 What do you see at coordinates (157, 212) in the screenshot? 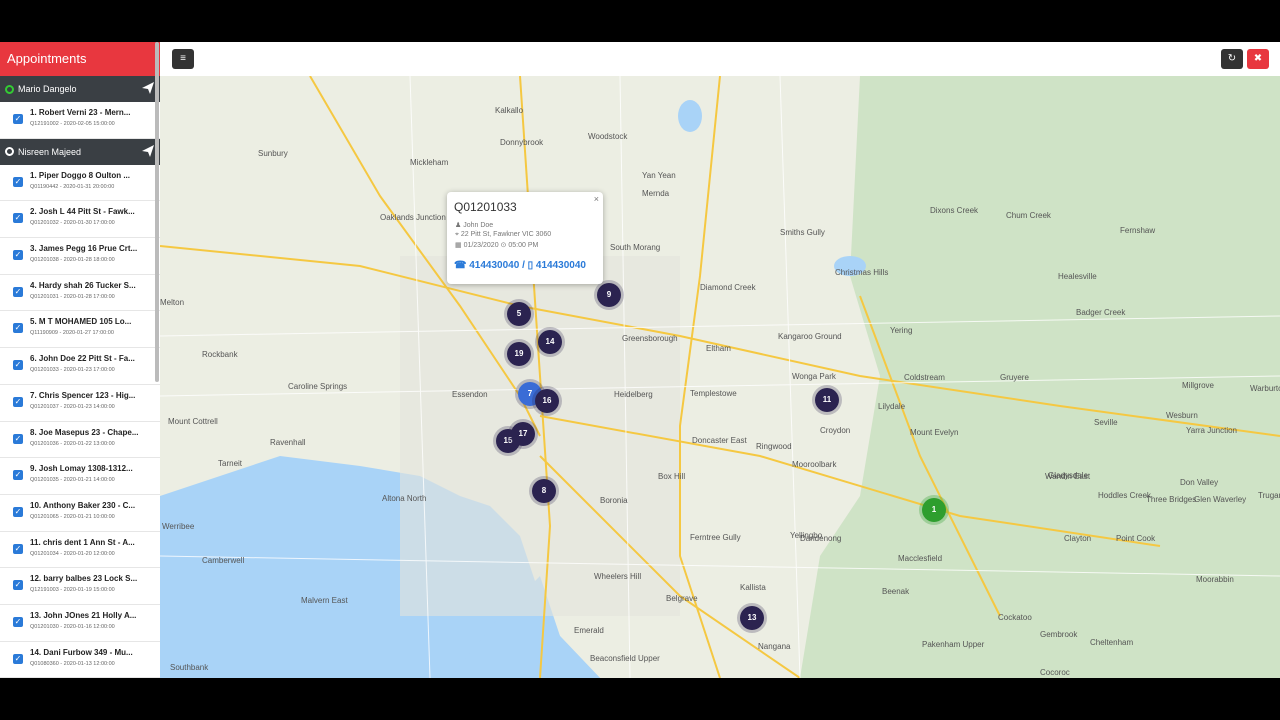
I see `sidebar-scrollbar` at bounding box center [157, 212].